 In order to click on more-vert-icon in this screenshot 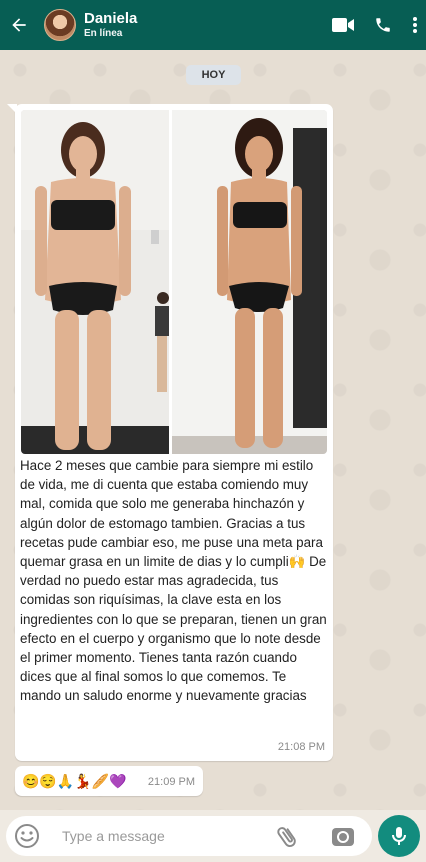, I will do `click(415, 25)`.